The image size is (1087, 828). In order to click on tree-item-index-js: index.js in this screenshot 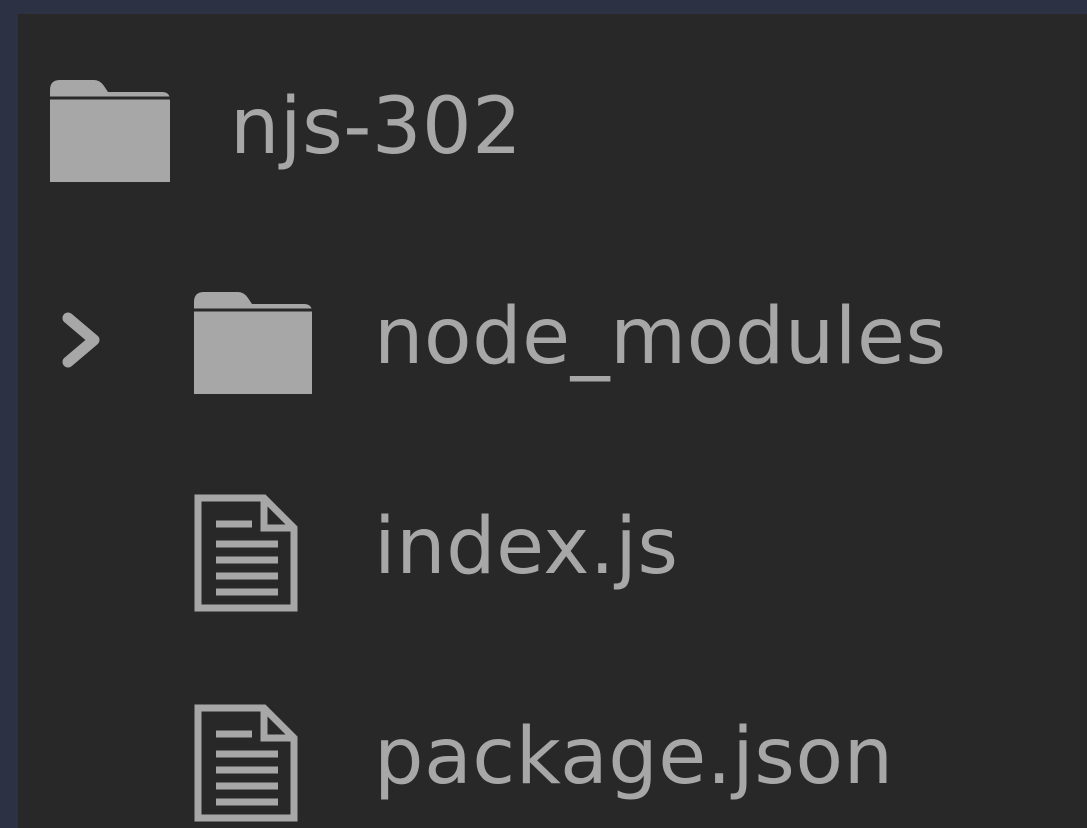, I will do `click(552, 551)`.